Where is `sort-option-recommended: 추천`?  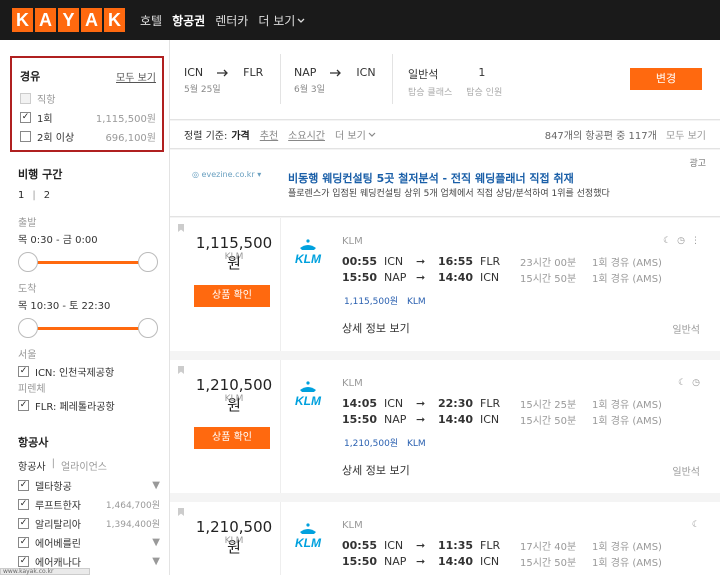 sort-option-recommended: 추천 is located at coordinates (269, 134).